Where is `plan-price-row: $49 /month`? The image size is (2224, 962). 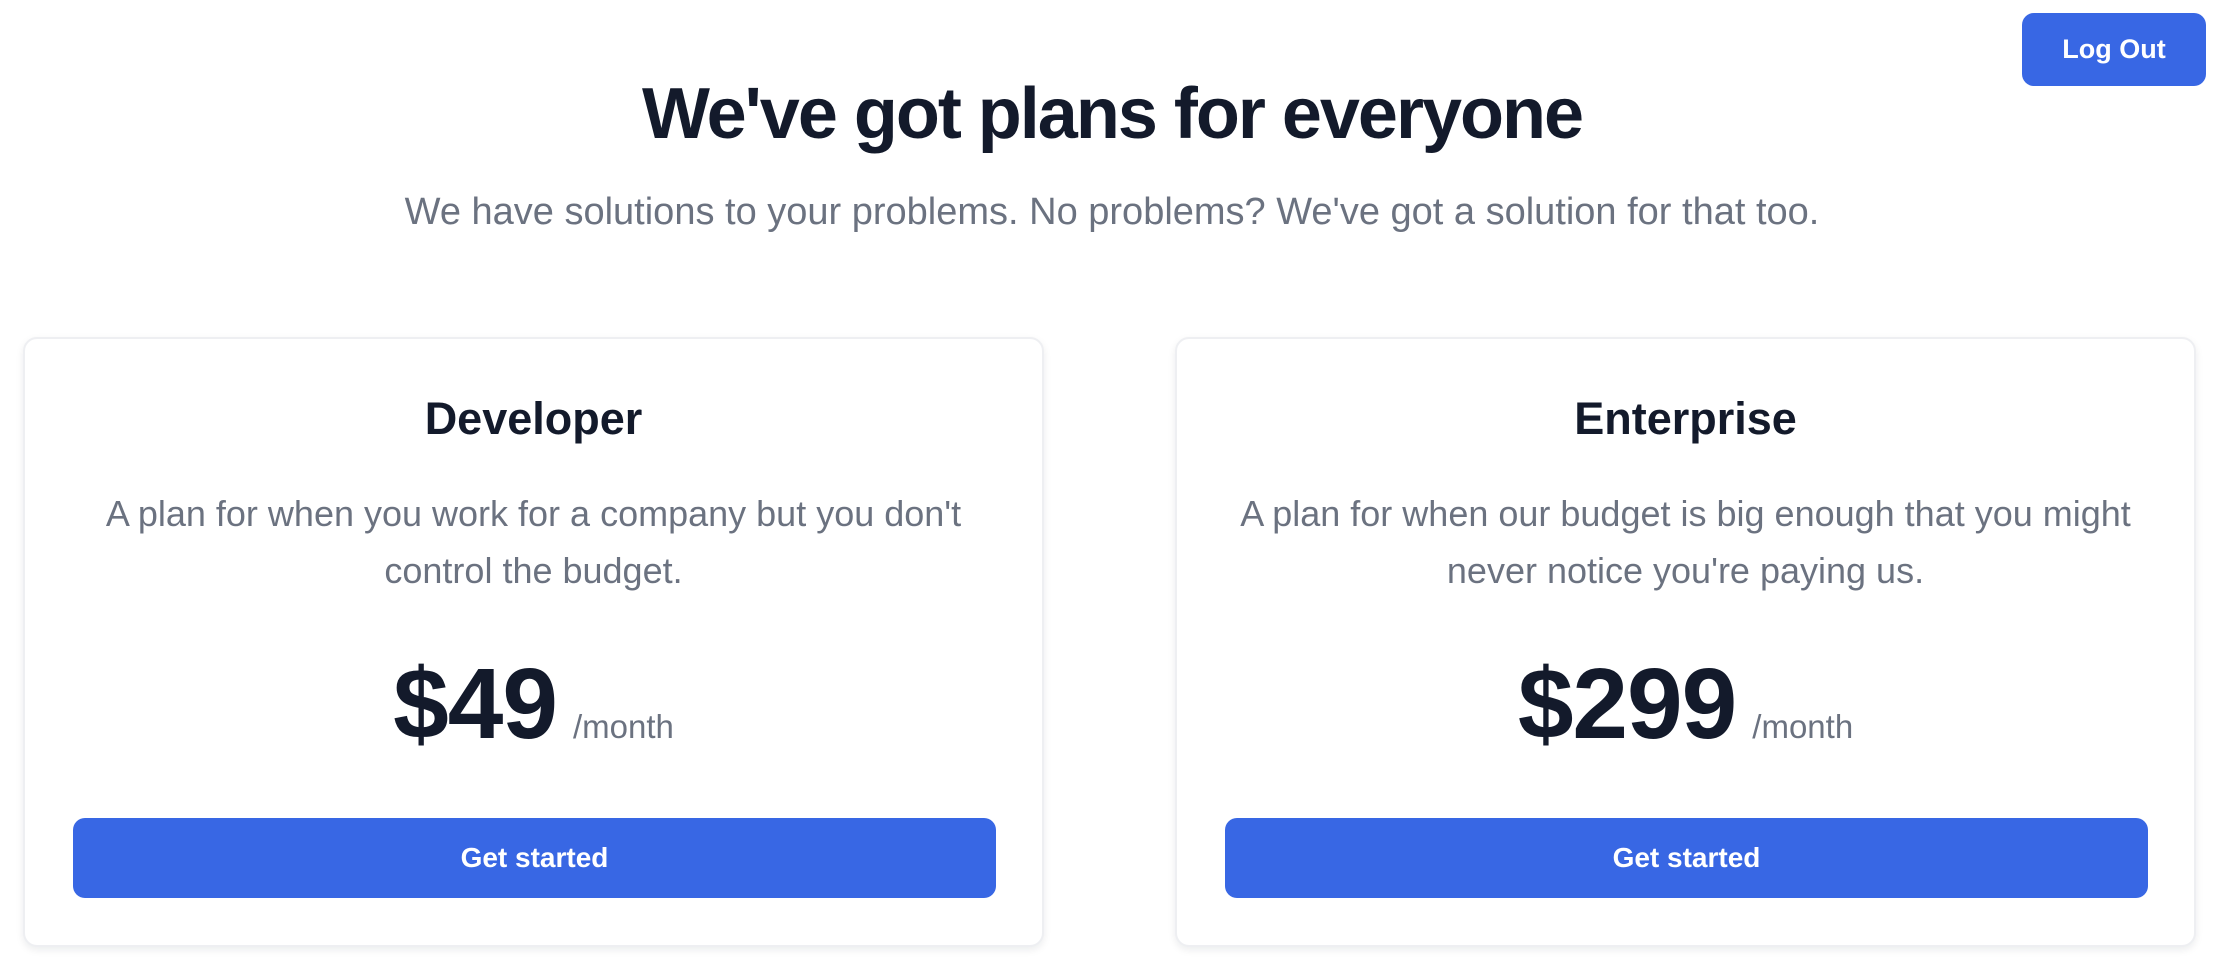
plan-price-row: $49 /month is located at coordinates (533, 704).